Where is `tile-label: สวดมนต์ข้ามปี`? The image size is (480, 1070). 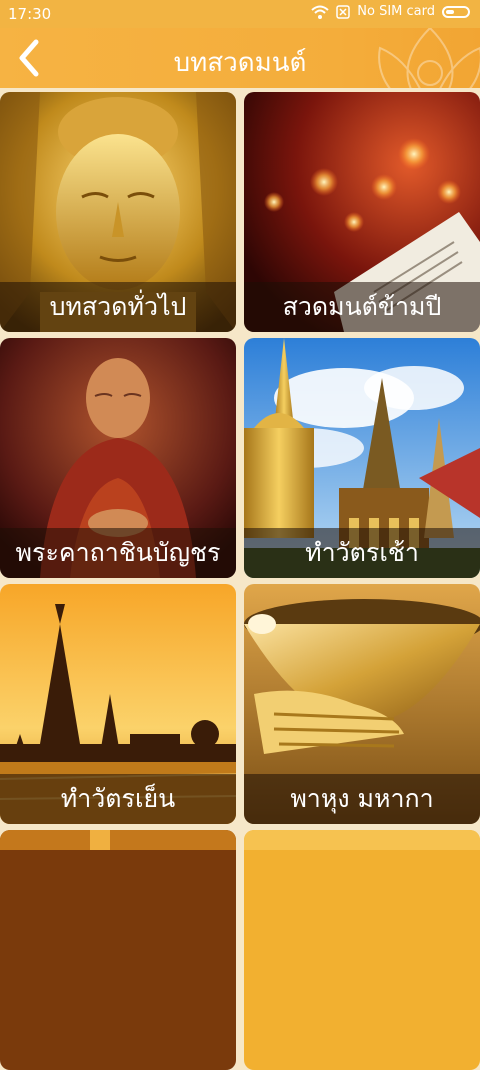
tile-label: สวดมนต์ข้ามปี is located at coordinates (362, 307).